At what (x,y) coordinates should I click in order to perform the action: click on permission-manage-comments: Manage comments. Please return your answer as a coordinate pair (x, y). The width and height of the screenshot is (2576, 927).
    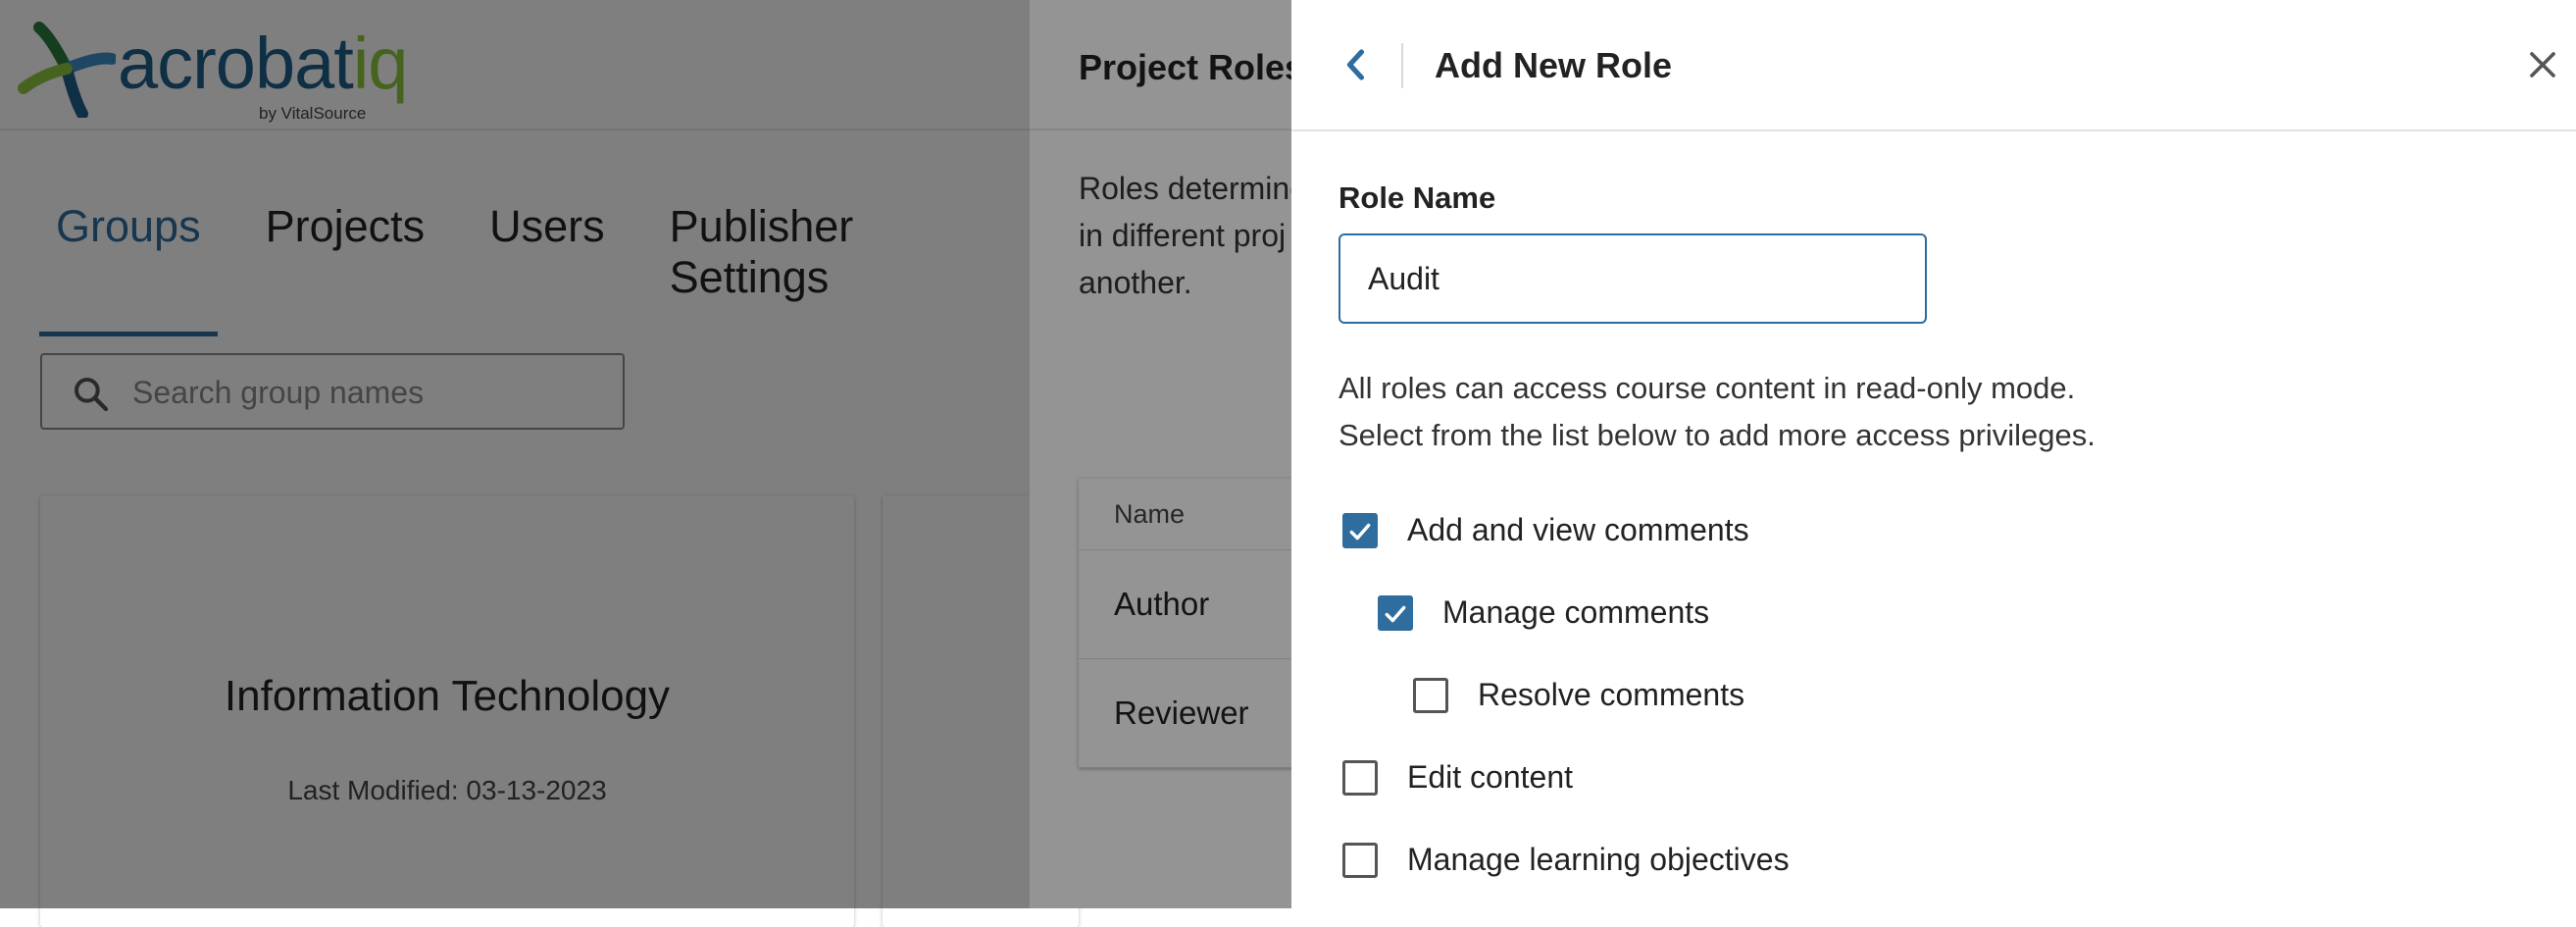
    Looking at the image, I should click on (1543, 612).